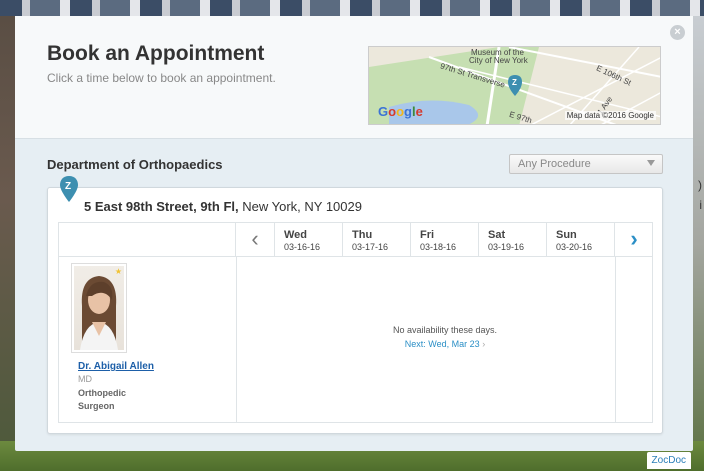 The width and height of the screenshot is (704, 471). I want to click on background-left, so click(7, 243).